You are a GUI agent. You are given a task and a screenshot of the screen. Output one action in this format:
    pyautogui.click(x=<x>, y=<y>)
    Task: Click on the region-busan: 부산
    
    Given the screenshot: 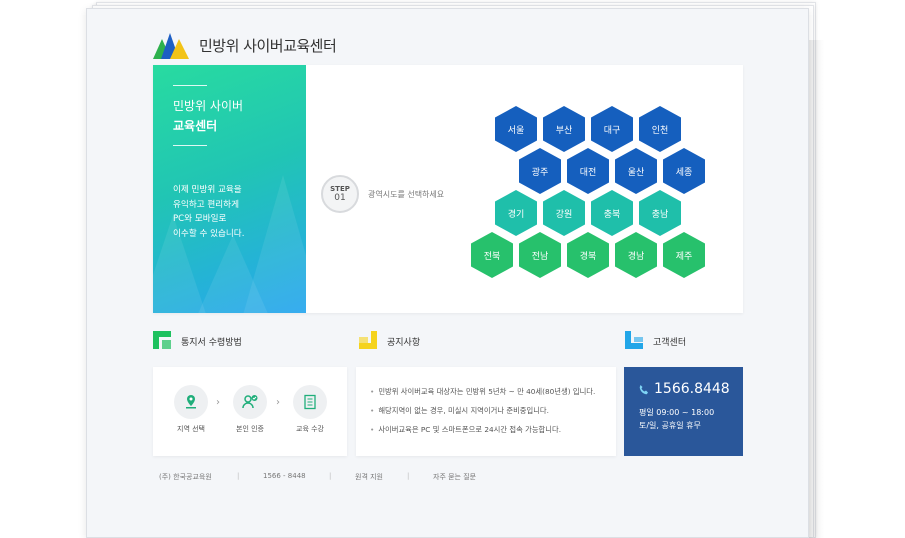 What is the action you would take?
    pyautogui.click(x=564, y=129)
    